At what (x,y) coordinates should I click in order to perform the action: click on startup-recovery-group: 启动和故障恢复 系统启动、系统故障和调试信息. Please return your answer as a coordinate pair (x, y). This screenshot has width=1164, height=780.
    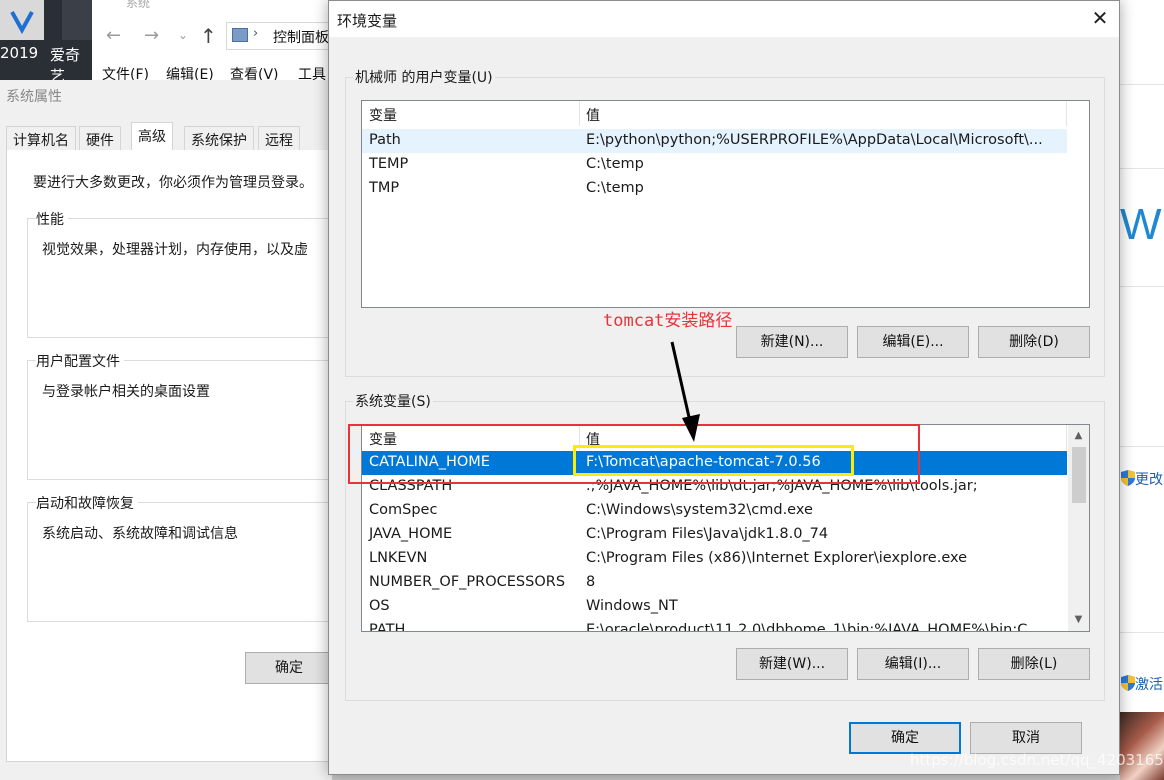
    Looking at the image, I should click on (183, 557).